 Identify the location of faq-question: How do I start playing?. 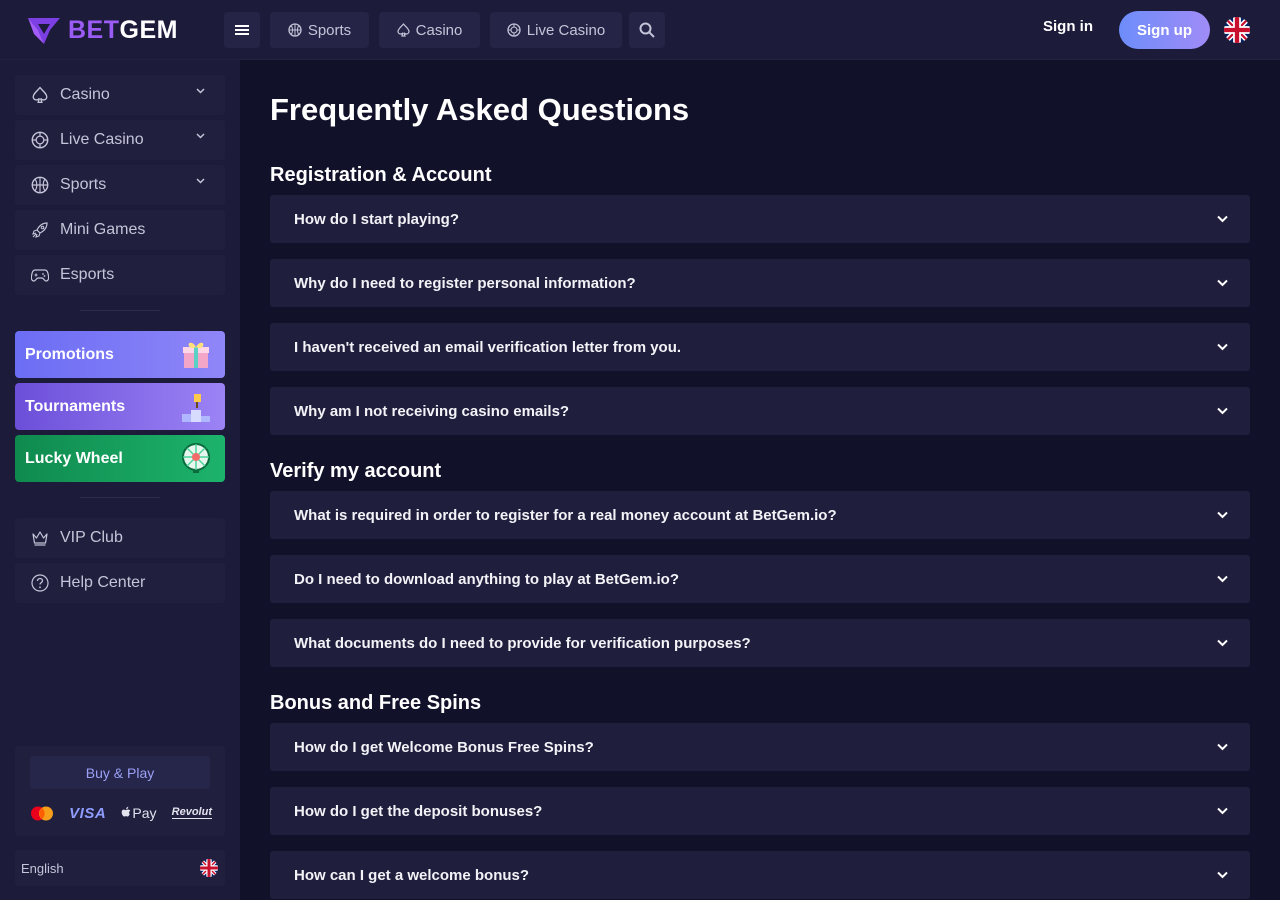
(377, 219).